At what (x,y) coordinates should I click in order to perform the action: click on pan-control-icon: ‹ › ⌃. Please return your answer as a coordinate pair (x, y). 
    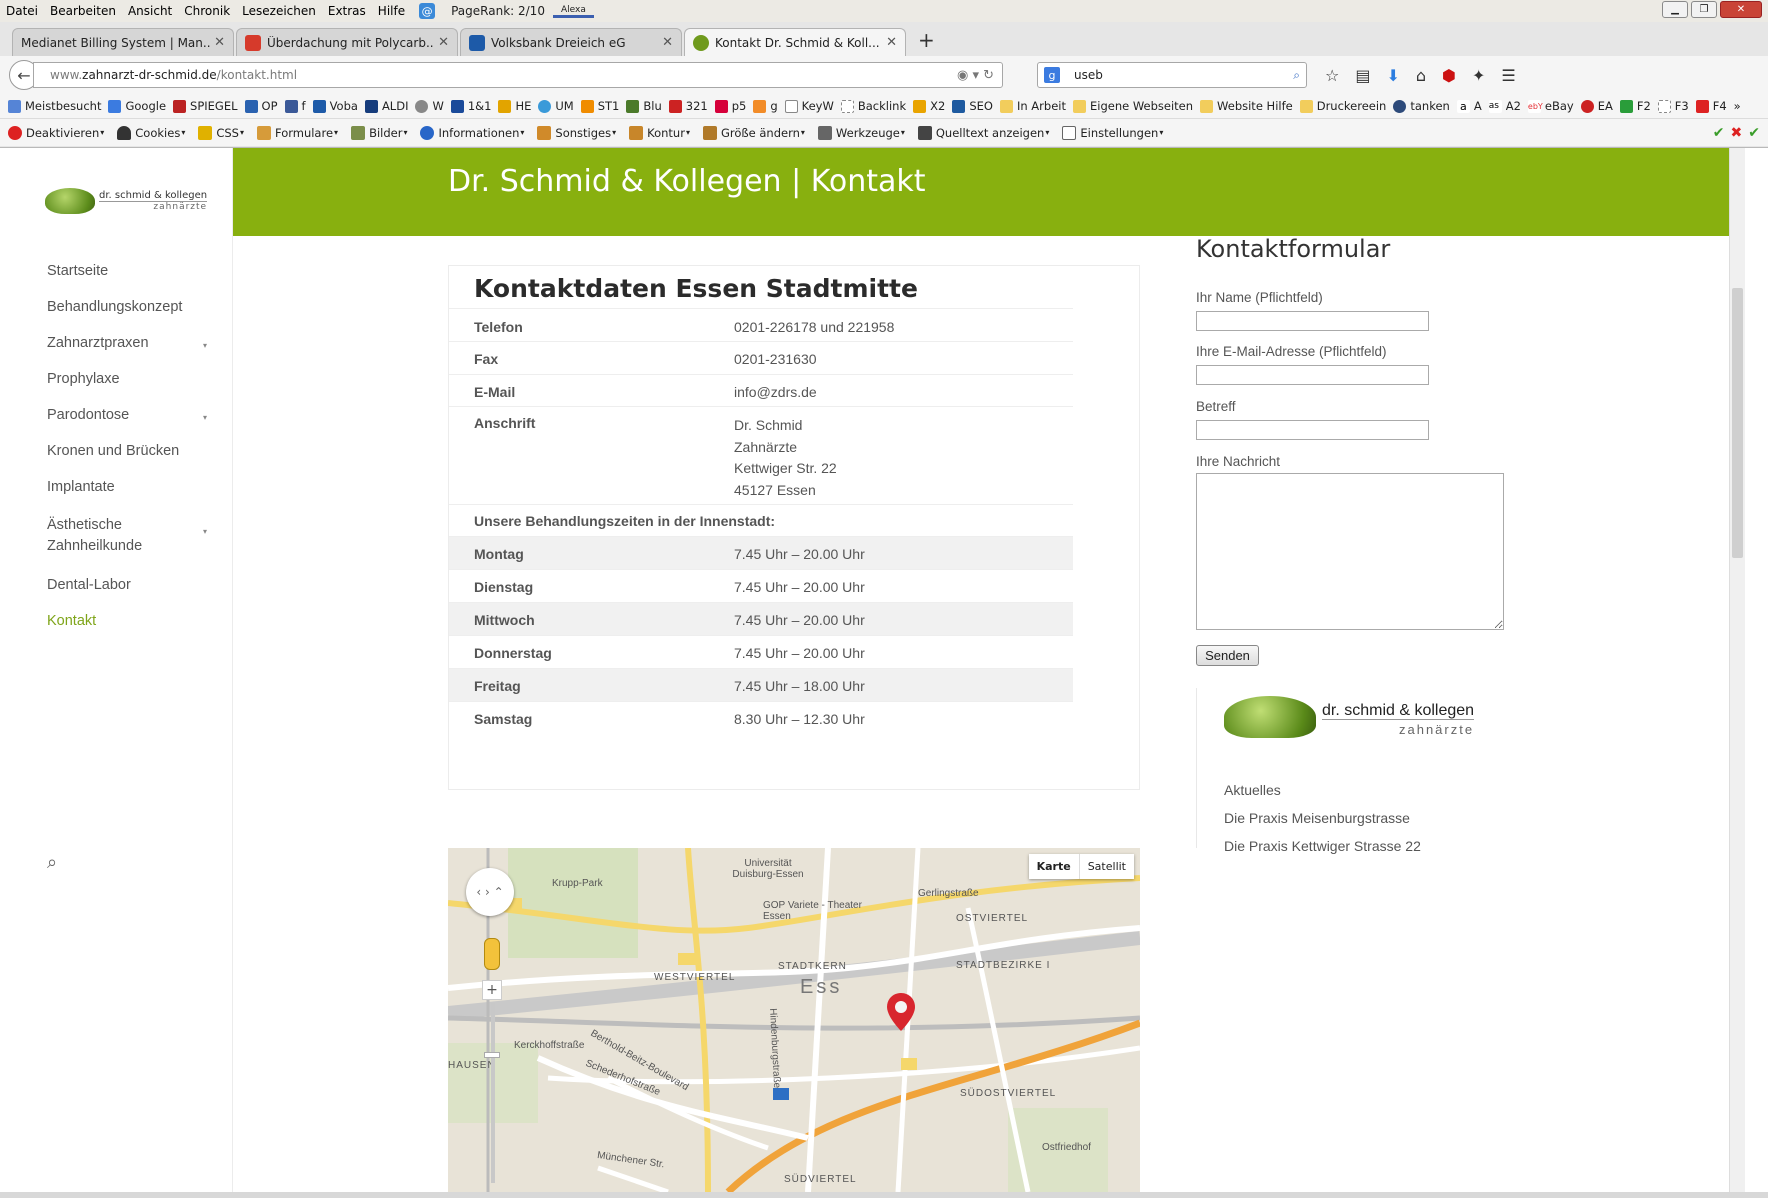
    Looking at the image, I should click on (490, 892).